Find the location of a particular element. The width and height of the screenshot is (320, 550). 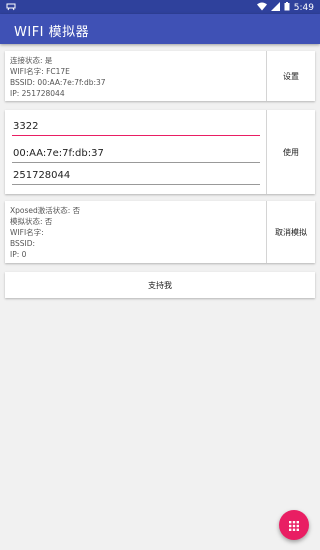

fab-button is located at coordinates (294, 525).